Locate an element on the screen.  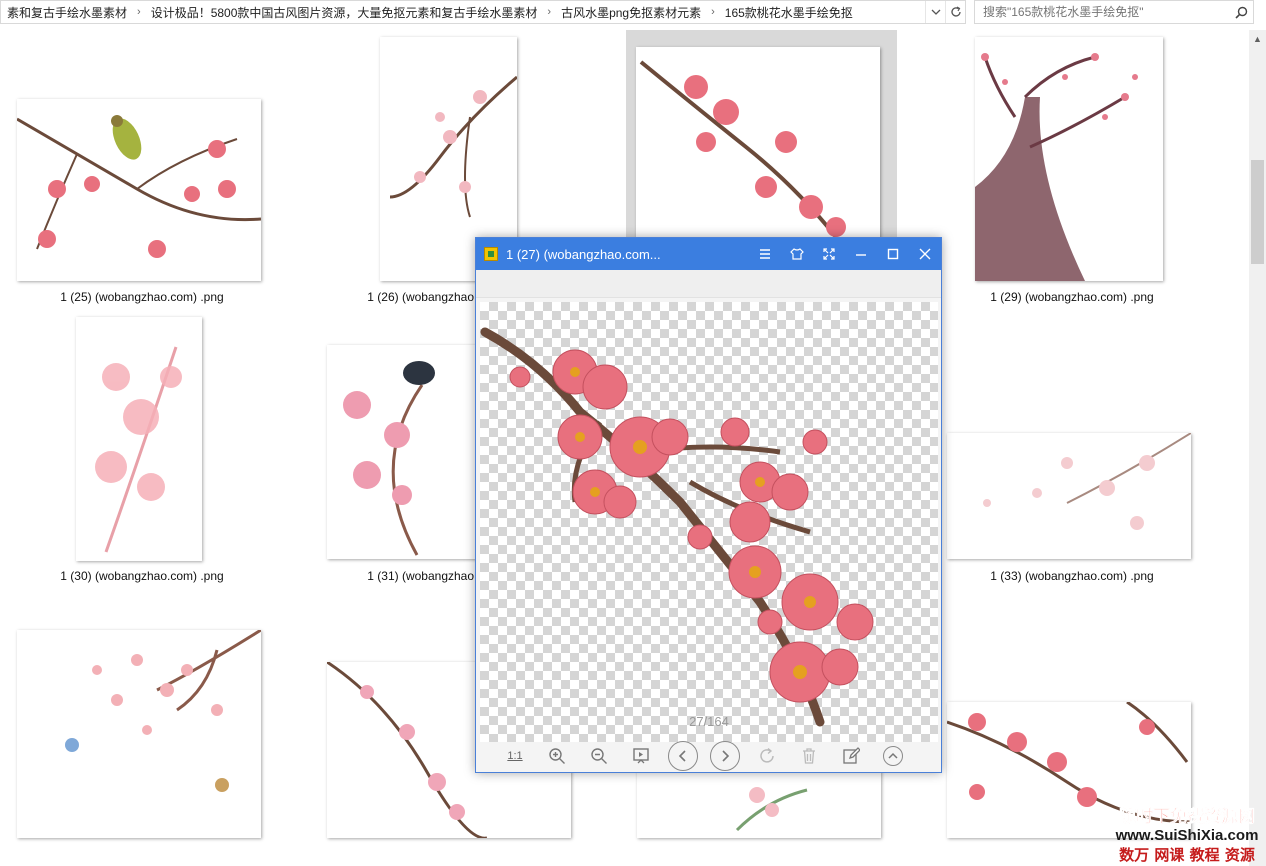
maximize-icon is located at coordinates (893, 254).